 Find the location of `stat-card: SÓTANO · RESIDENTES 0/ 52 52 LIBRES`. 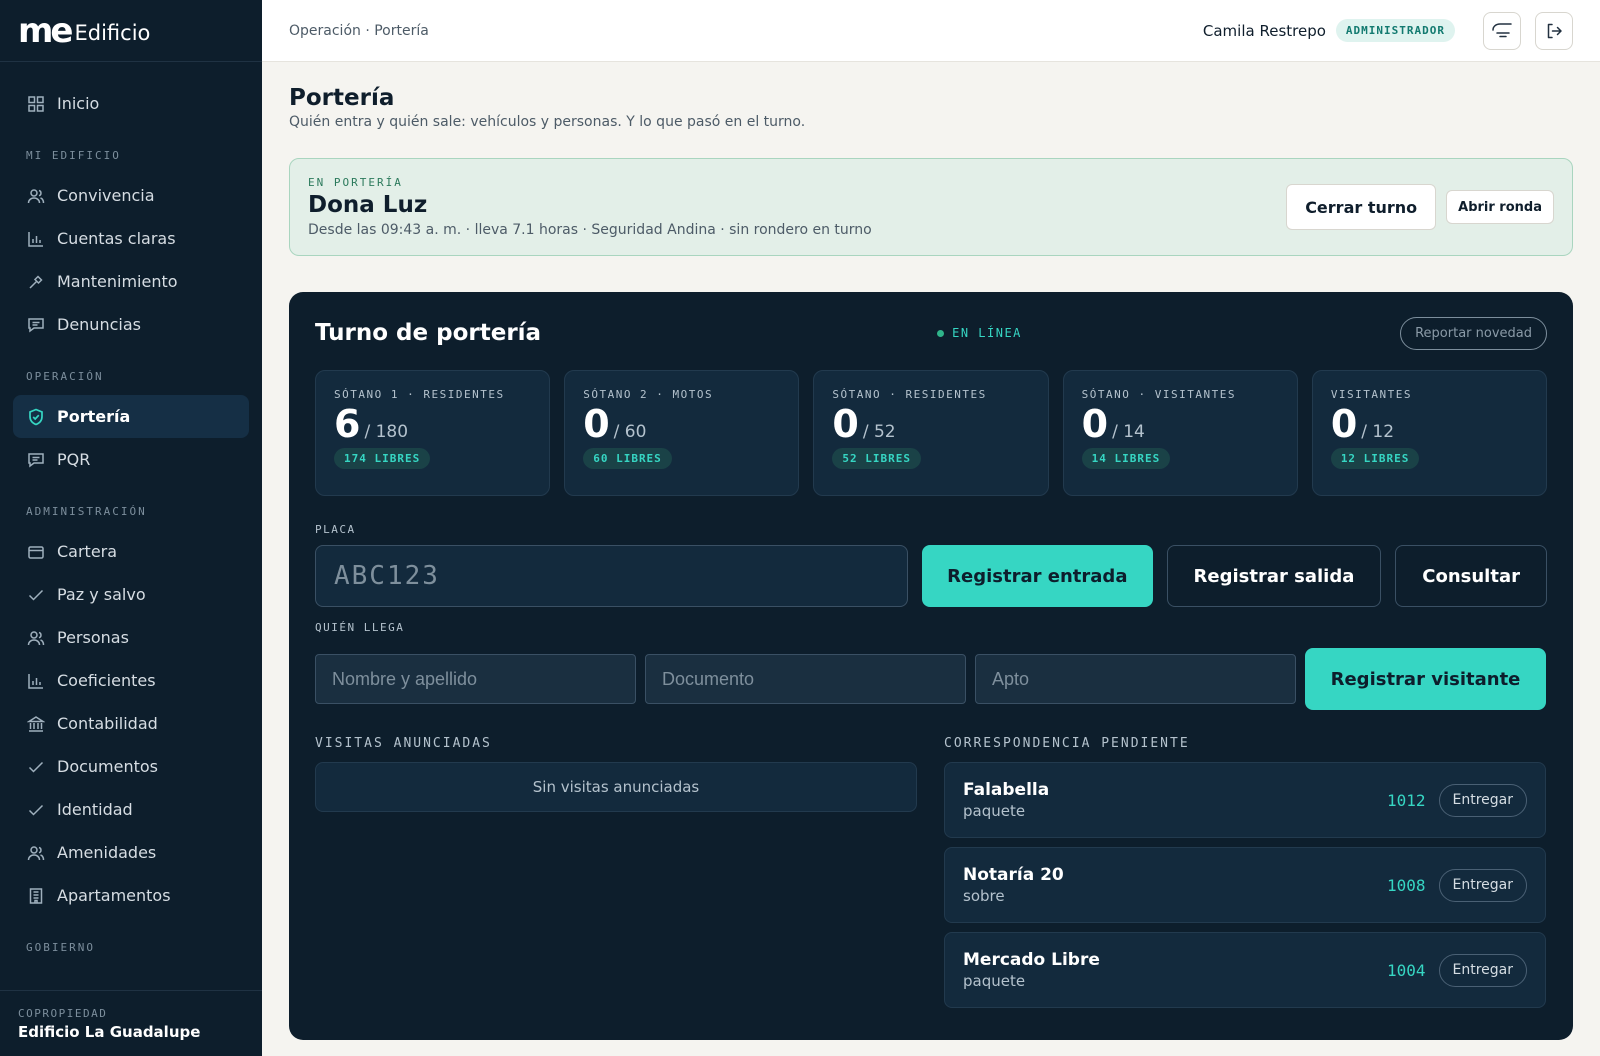

stat-card: SÓTANO · RESIDENTES 0/ 52 52 LIBRES is located at coordinates (931, 433).